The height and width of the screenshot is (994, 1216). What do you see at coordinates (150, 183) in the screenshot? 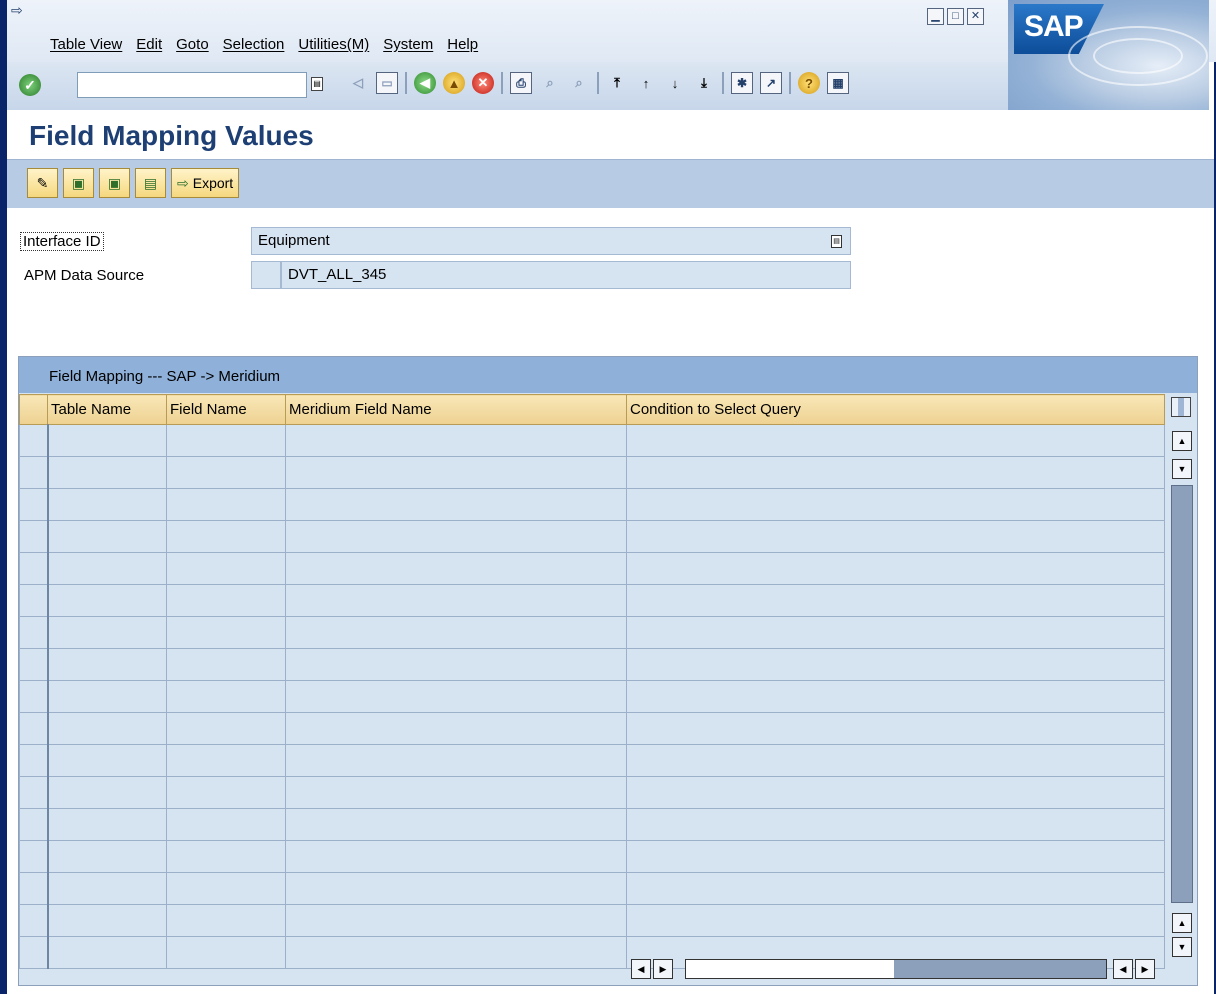
I see `deselect-all-button: ▤` at bounding box center [150, 183].